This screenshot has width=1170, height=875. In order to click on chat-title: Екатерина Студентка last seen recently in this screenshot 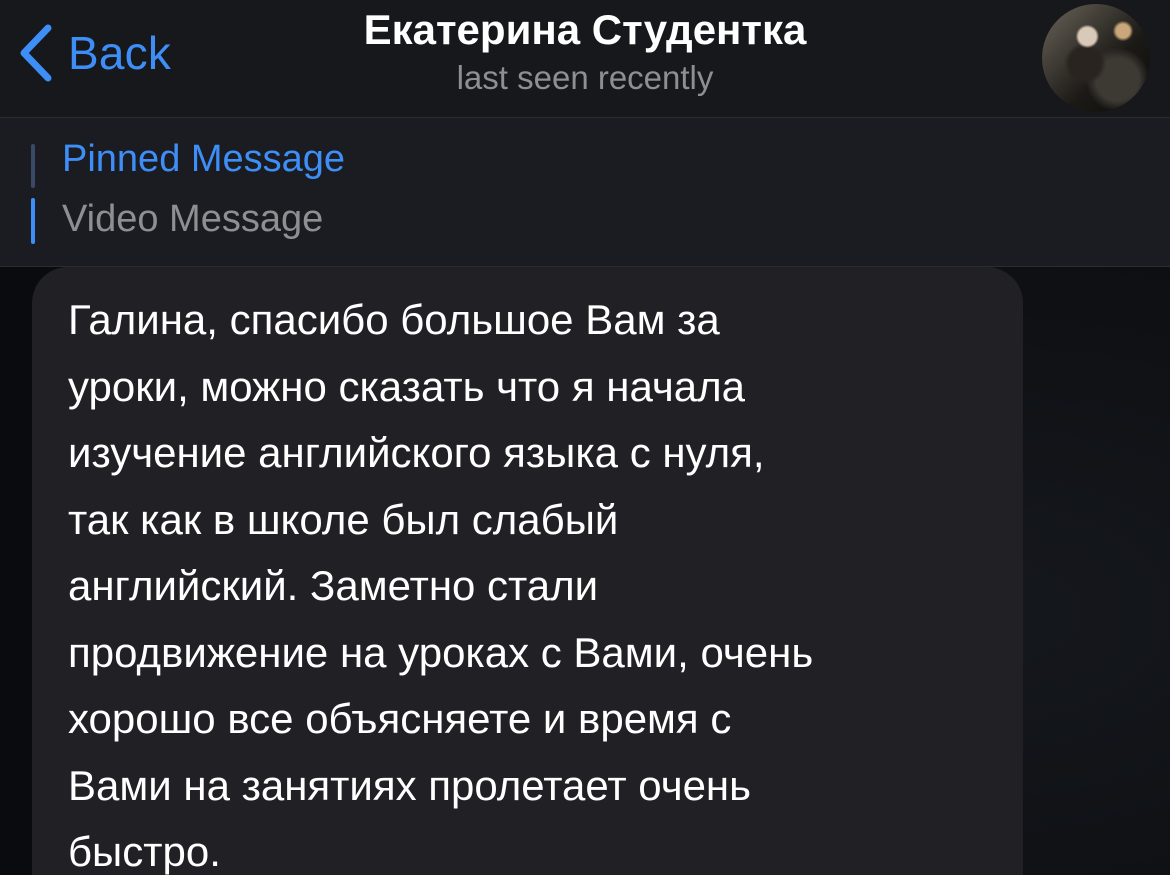, I will do `click(585, 50)`.